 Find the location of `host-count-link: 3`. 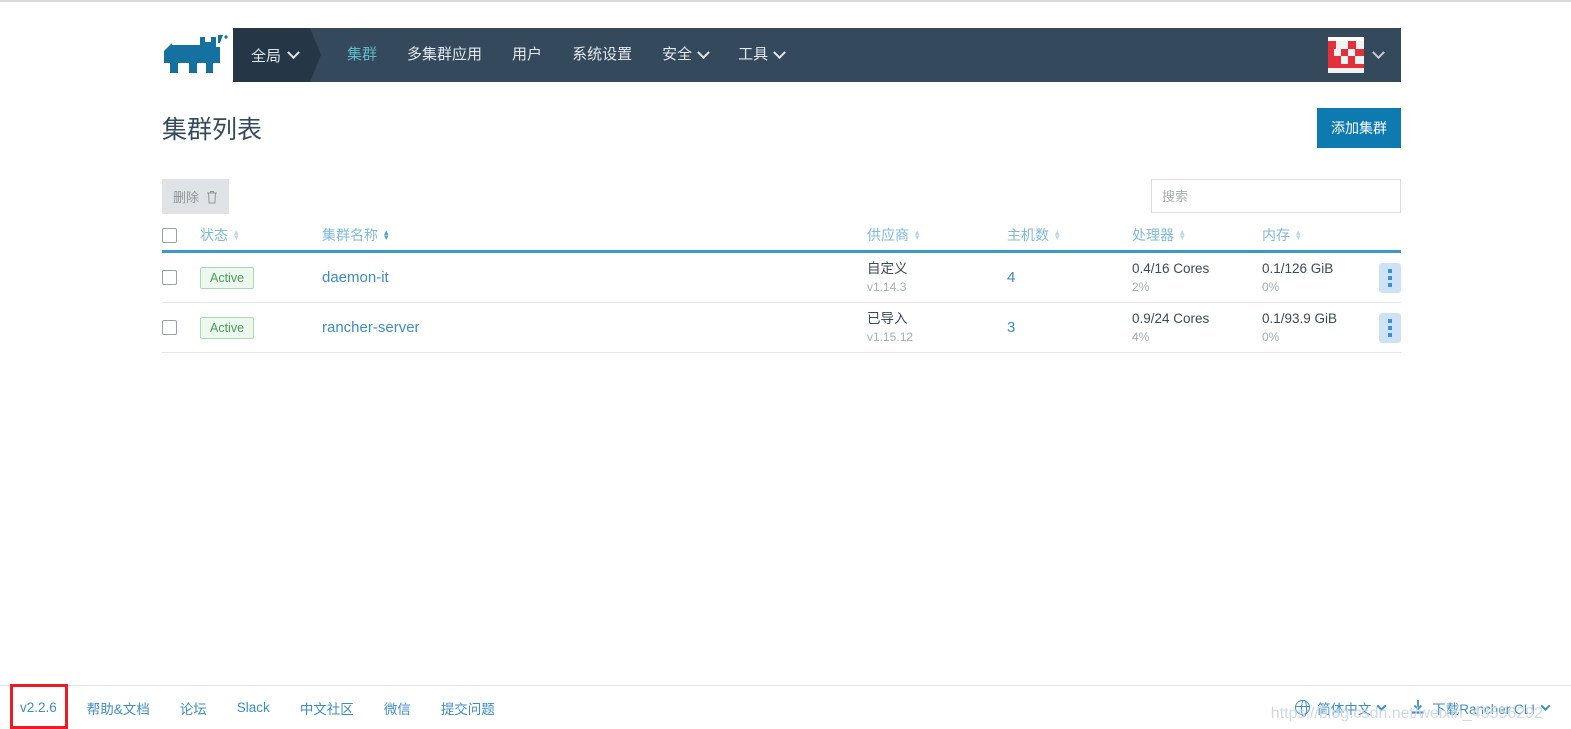

host-count-link: 3 is located at coordinates (1011, 327).